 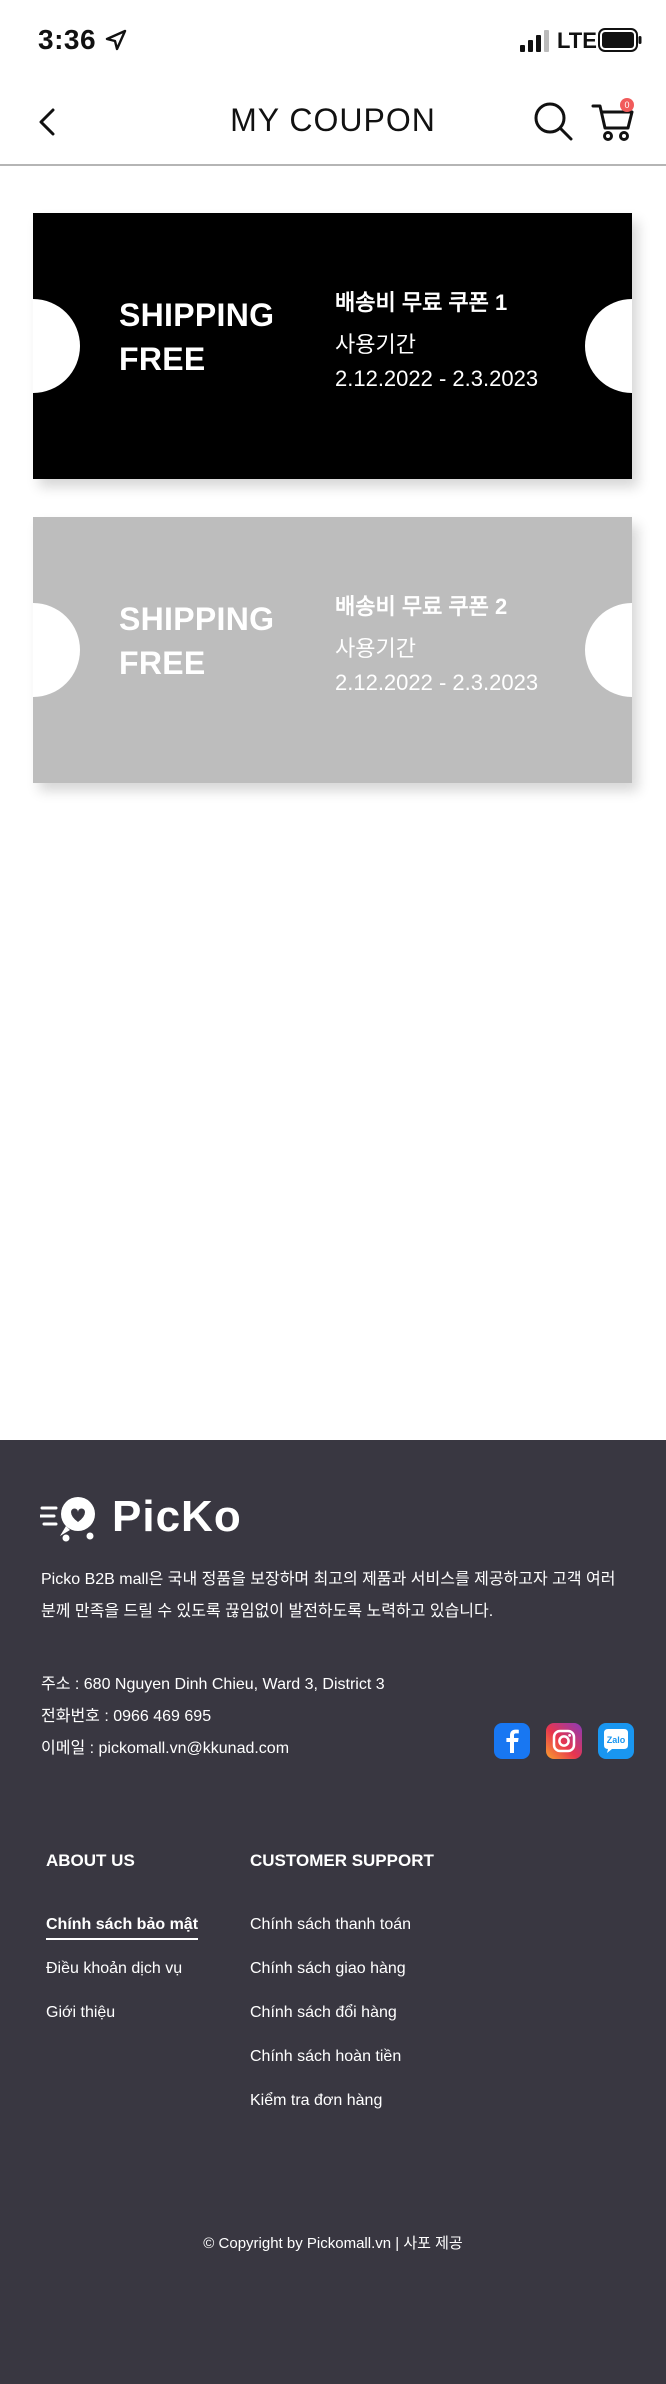 I want to click on email: 이메일 : pickomall.vn@kkunad.com, so click(x=165, y=1746).